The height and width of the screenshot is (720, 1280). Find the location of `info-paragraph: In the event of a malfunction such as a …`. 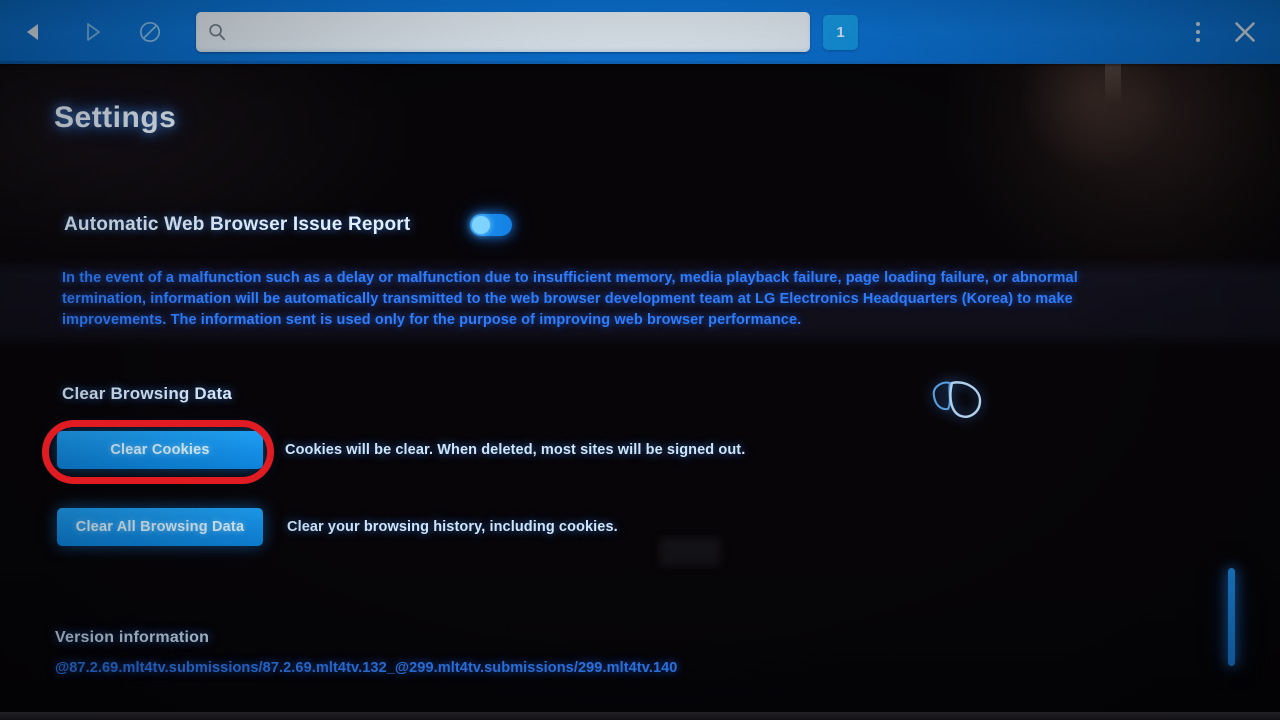

info-paragraph: In the event of a malfunction such as a … is located at coordinates (570, 299).